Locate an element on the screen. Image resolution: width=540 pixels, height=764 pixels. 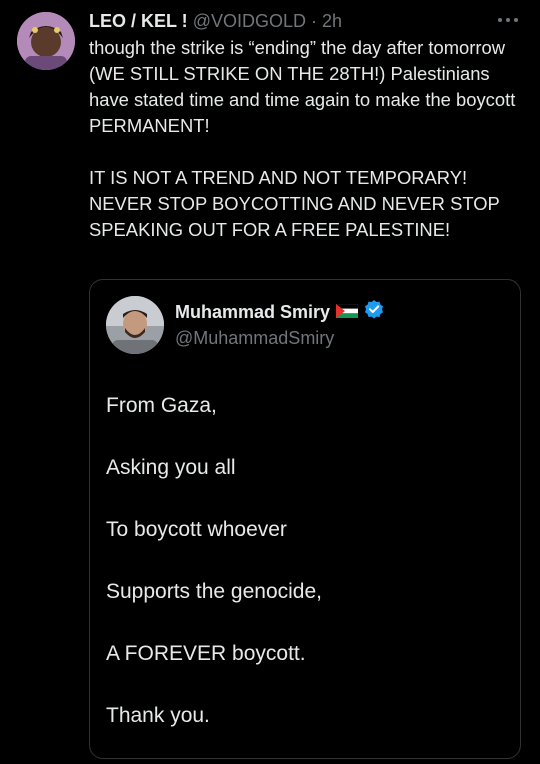
author-name: LEO / KEL ! is located at coordinates (138, 21).